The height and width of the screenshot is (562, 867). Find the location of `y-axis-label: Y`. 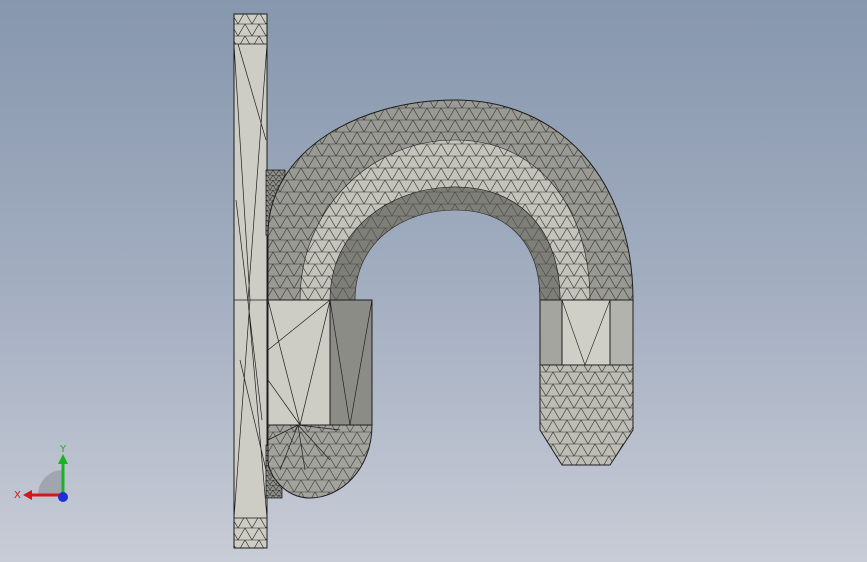

y-axis-label: Y is located at coordinates (63, 449).